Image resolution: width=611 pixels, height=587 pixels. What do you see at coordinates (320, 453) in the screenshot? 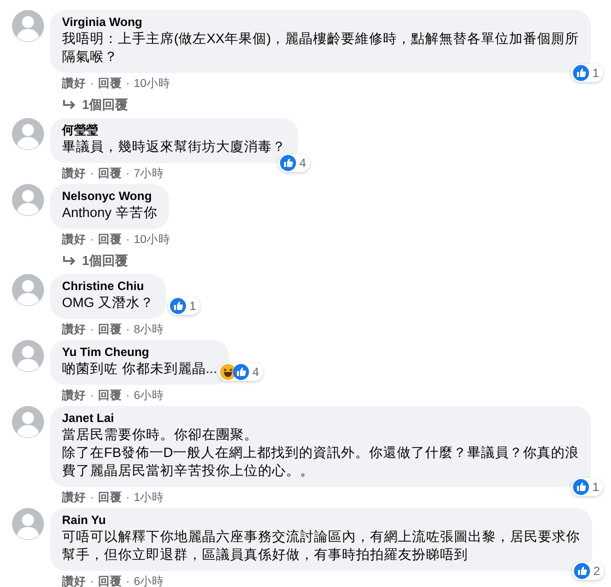
I see `comment-text: 當居民需要你時。你卻在團聚。 除了在FB發佈一D一般人在網上都找到的資訊外。你還做了什麼？畢議員？你真的浪 費了麗晶居民當初辛苦投你上位的心。。` at bounding box center [320, 453].